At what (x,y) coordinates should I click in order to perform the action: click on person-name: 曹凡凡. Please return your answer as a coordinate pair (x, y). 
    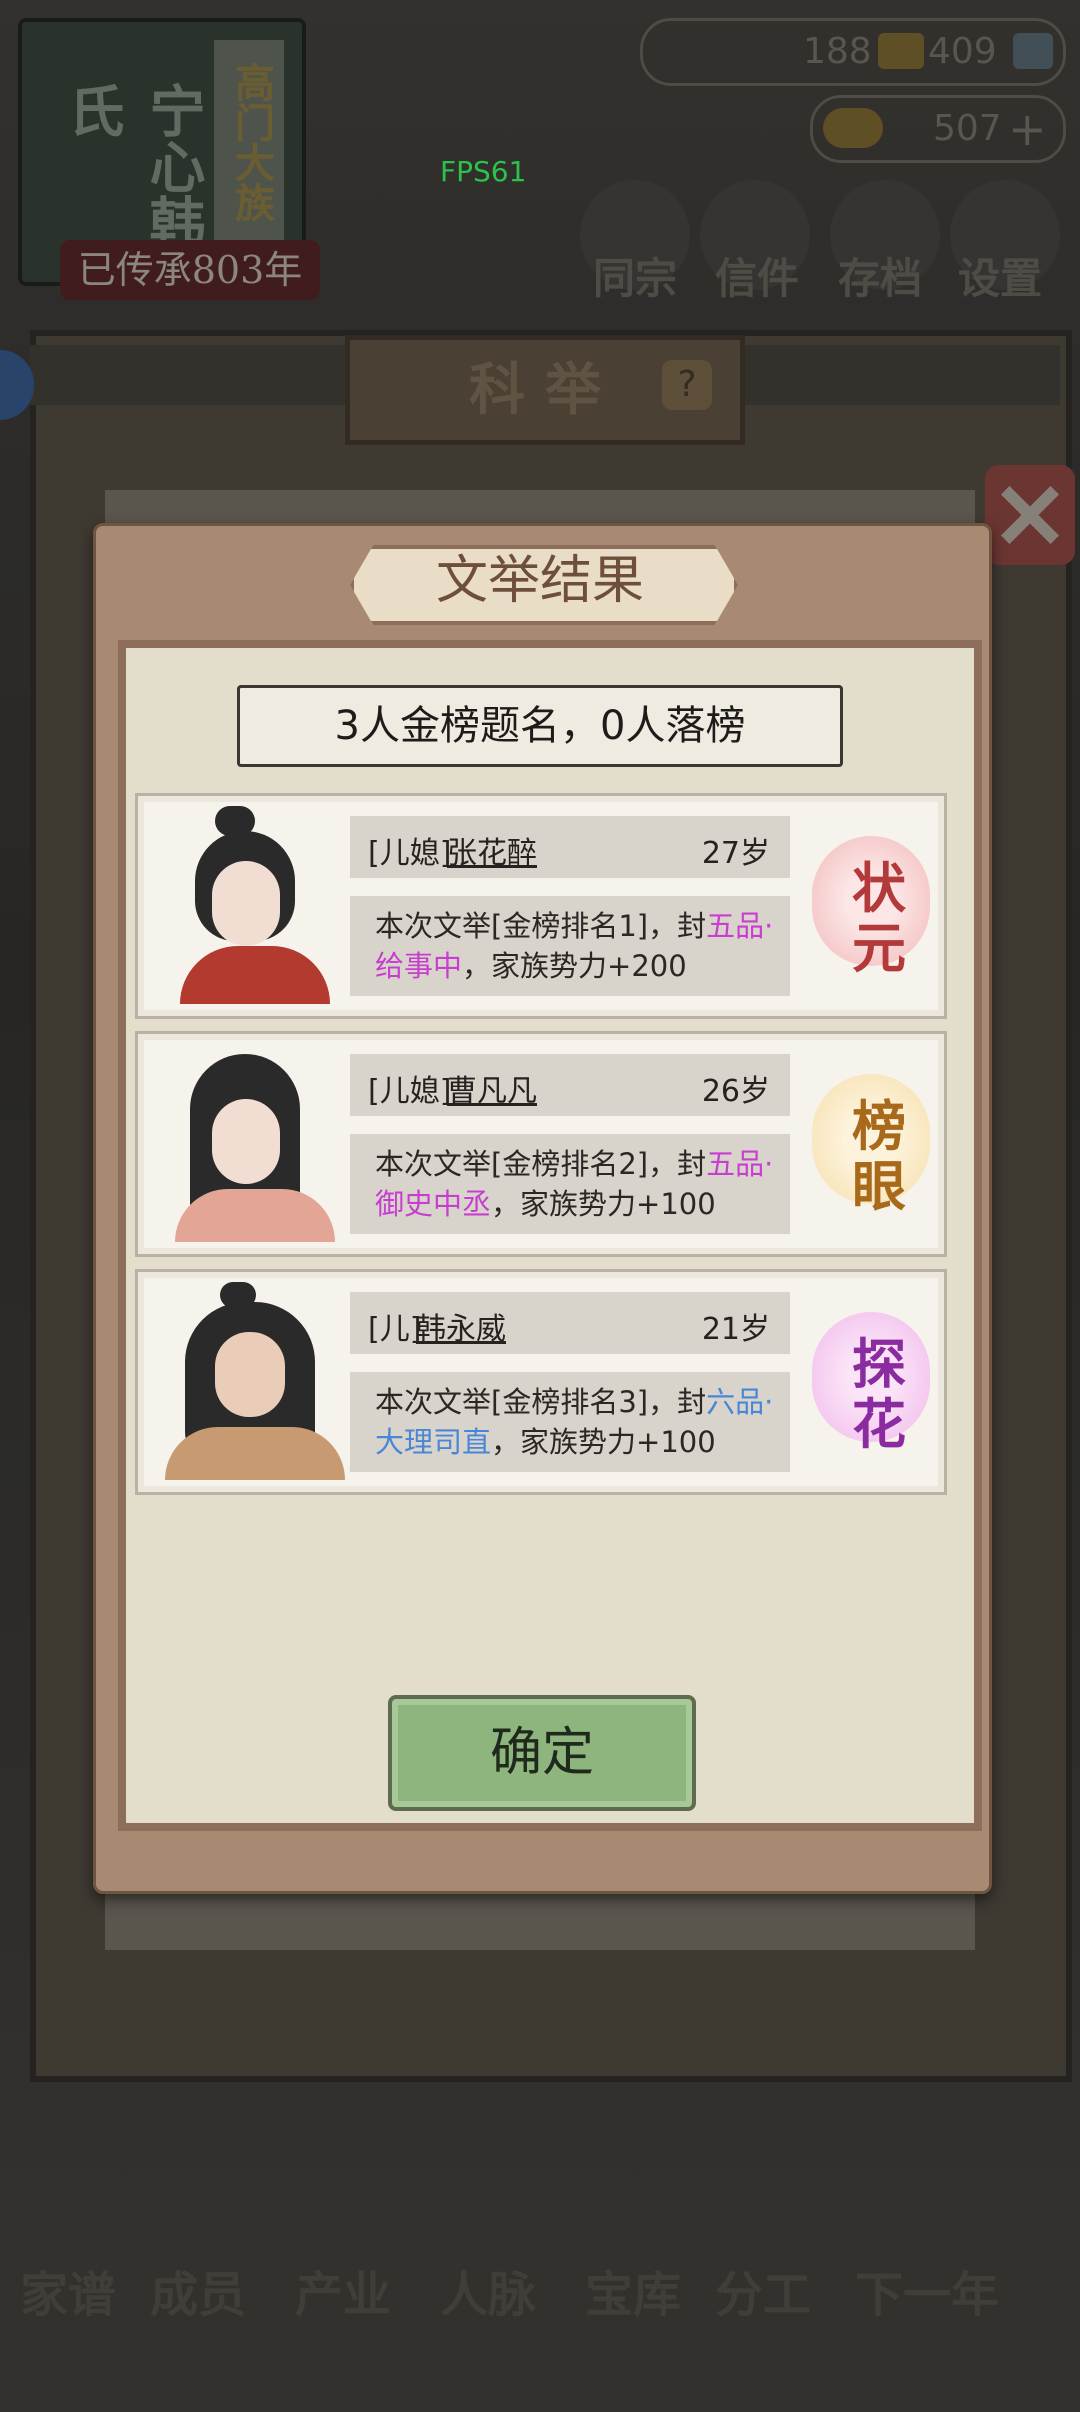
    Looking at the image, I should click on (492, 1088).